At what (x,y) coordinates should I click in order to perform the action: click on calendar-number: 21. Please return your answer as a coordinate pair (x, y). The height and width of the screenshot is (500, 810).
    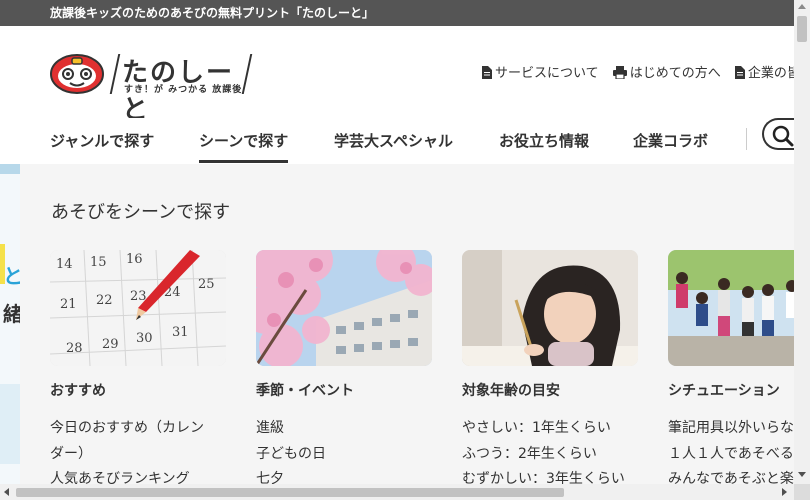
    Looking at the image, I should click on (68, 304).